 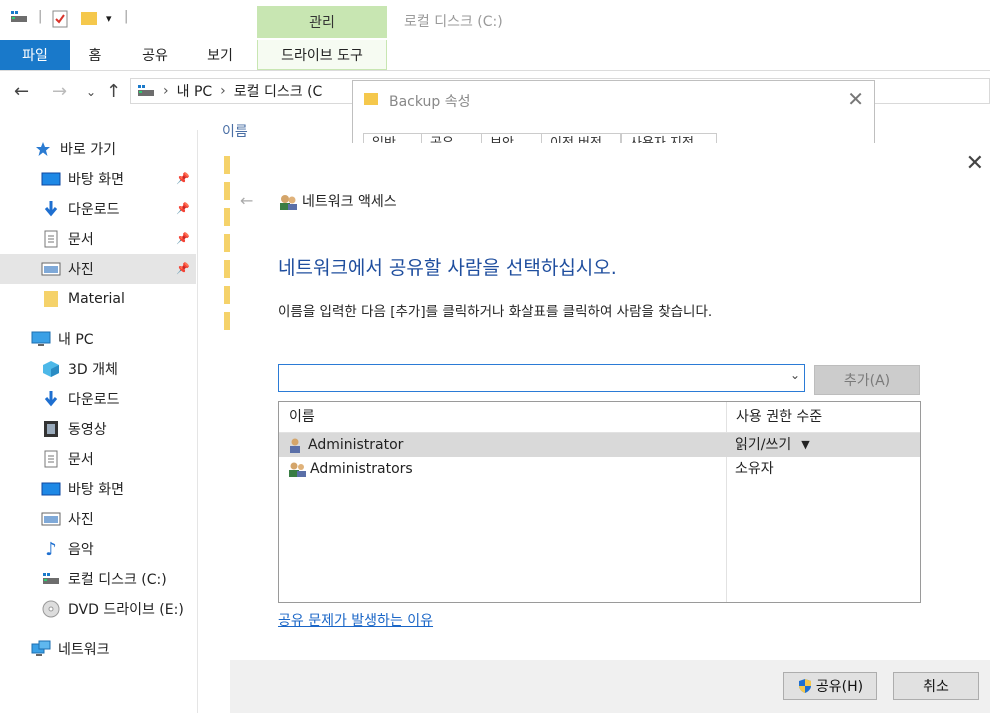 What do you see at coordinates (779, 417) in the screenshot?
I see `column-header-permission: 사용 권한 수준` at bounding box center [779, 417].